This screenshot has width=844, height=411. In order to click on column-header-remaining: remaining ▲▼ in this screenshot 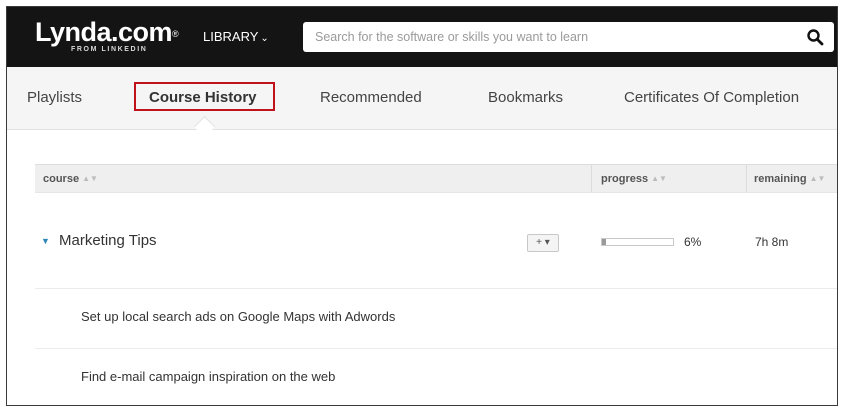, I will do `click(789, 179)`.